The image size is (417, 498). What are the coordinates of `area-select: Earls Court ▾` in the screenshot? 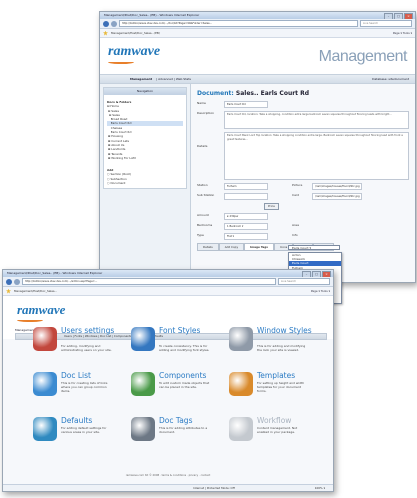 It's located at (314, 247).